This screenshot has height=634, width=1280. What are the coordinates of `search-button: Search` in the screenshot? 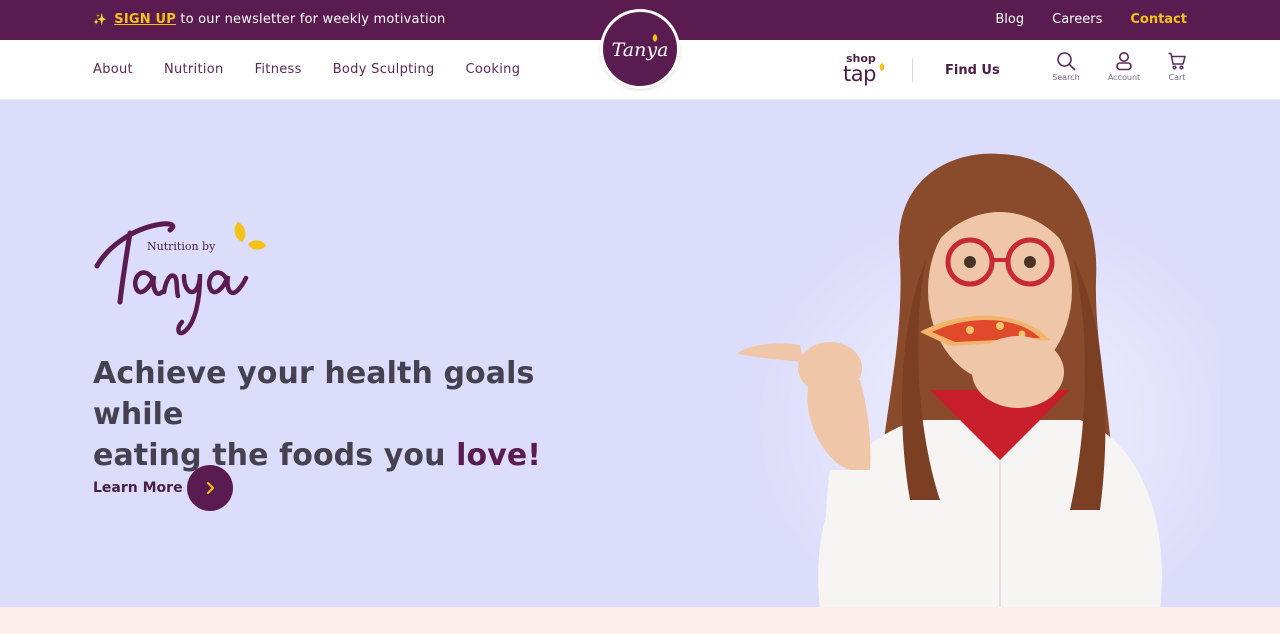 It's located at (1066, 71).